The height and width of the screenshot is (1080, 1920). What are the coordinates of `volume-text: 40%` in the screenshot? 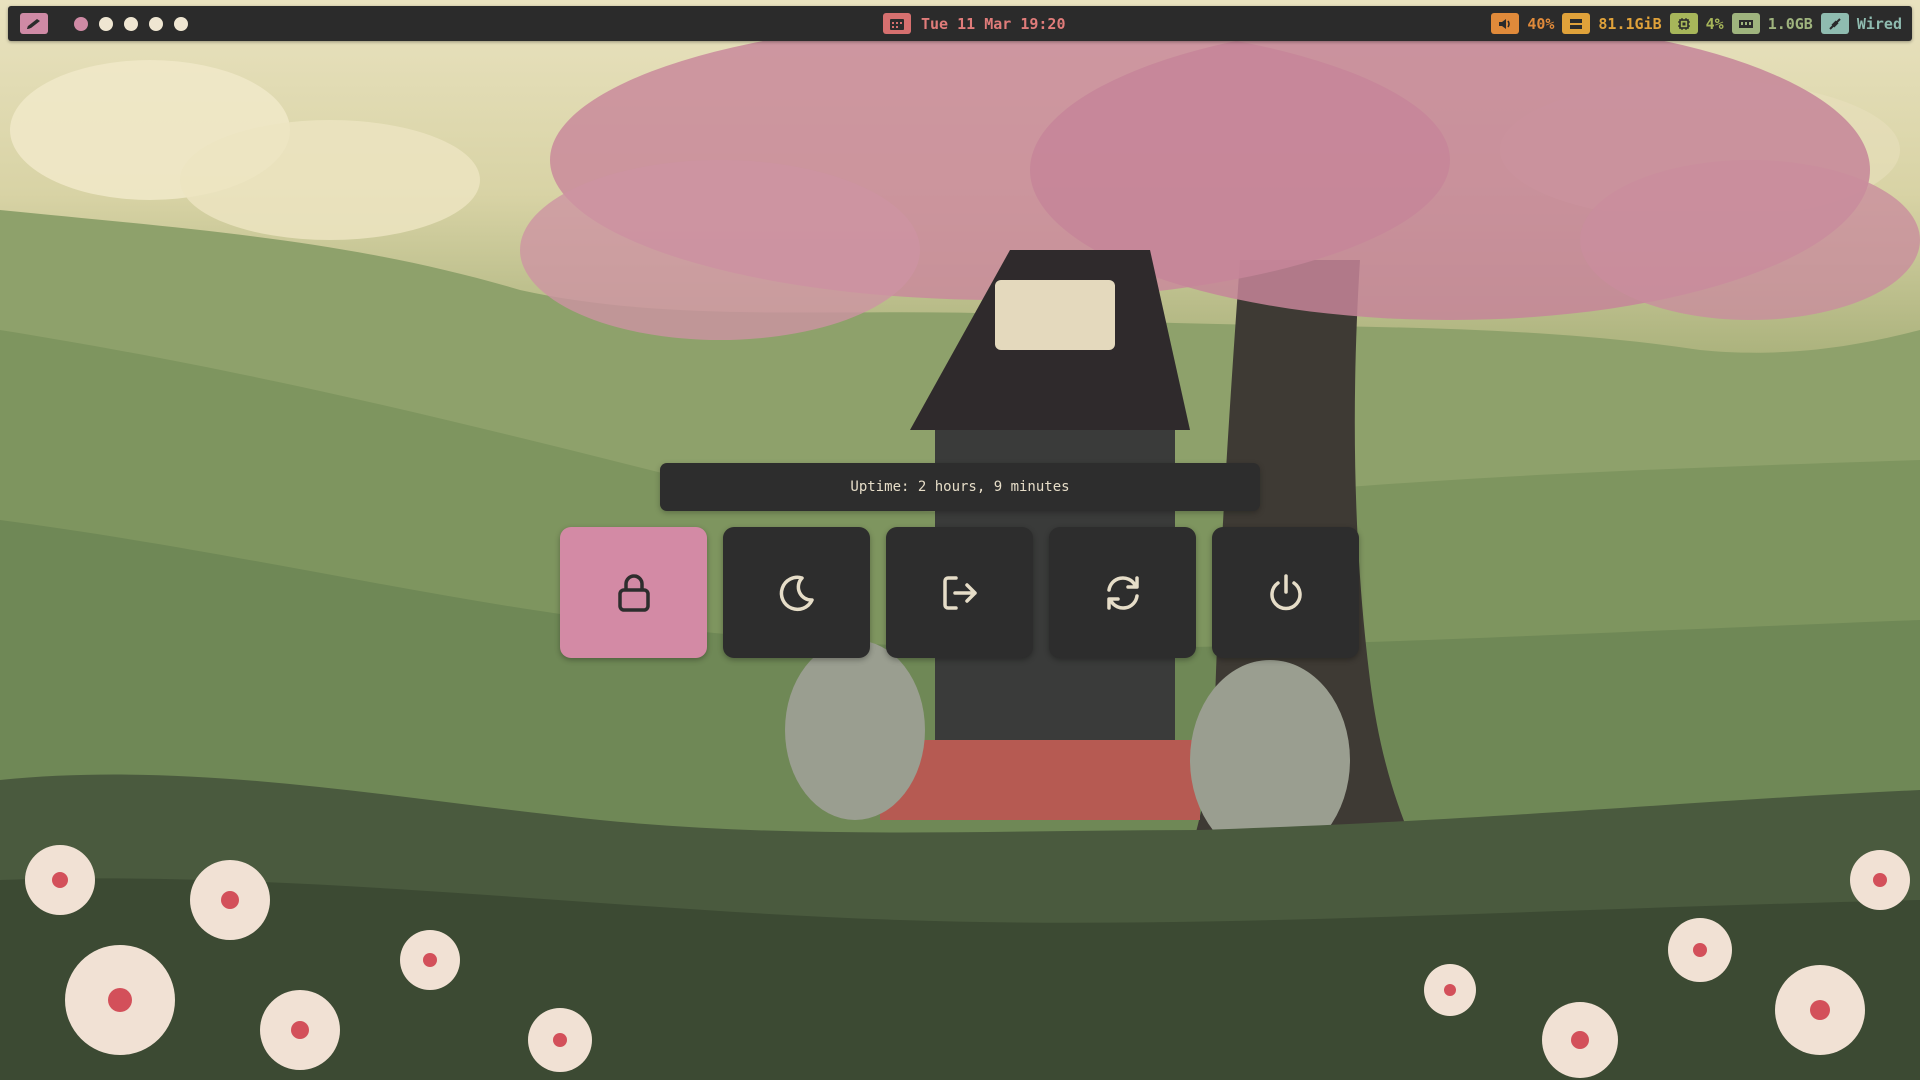 It's located at (1541, 23).